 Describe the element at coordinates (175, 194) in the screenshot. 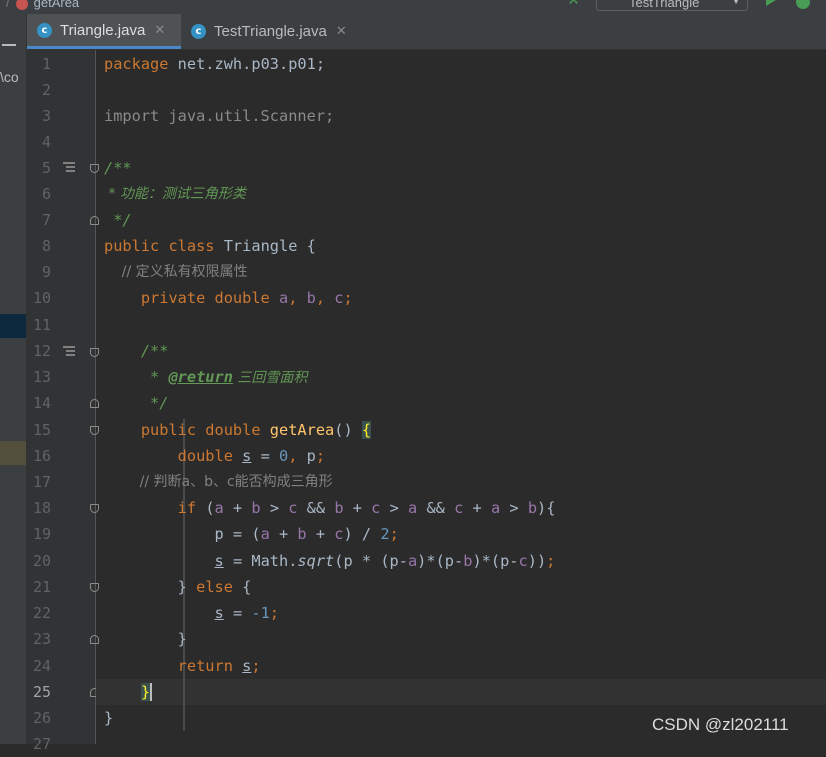

I see `doc-comment: * 功能：测试三角形类` at that location.